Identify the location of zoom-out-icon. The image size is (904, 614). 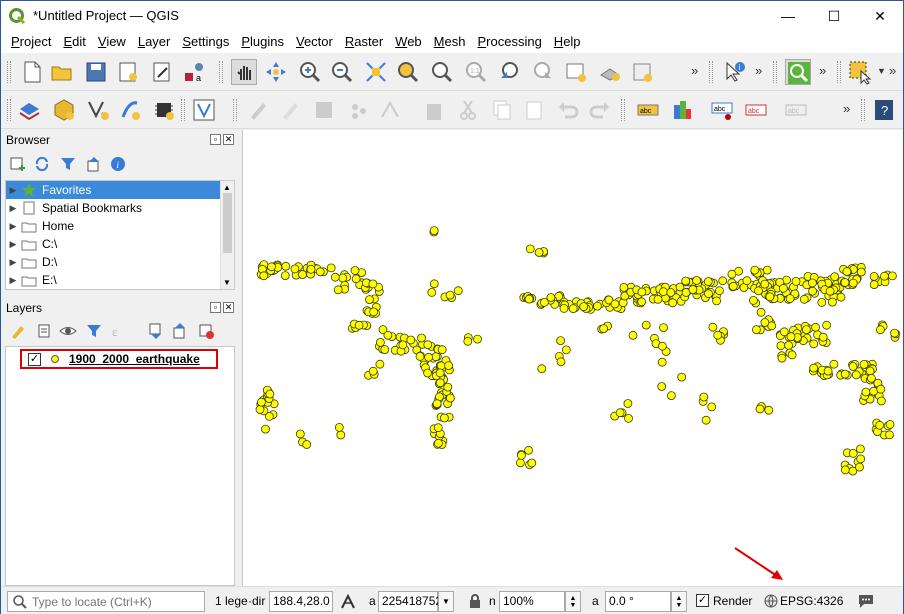
(342, 72).